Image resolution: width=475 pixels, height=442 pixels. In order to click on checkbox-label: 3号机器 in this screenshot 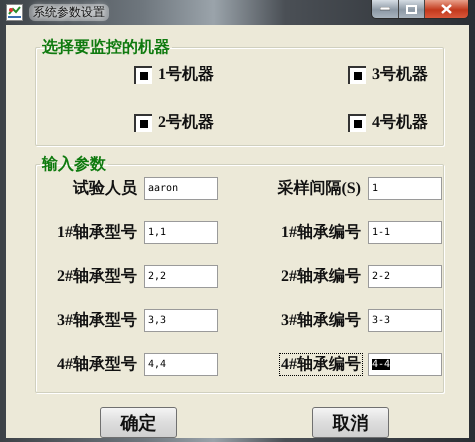, I will do `click(400, 74)`.